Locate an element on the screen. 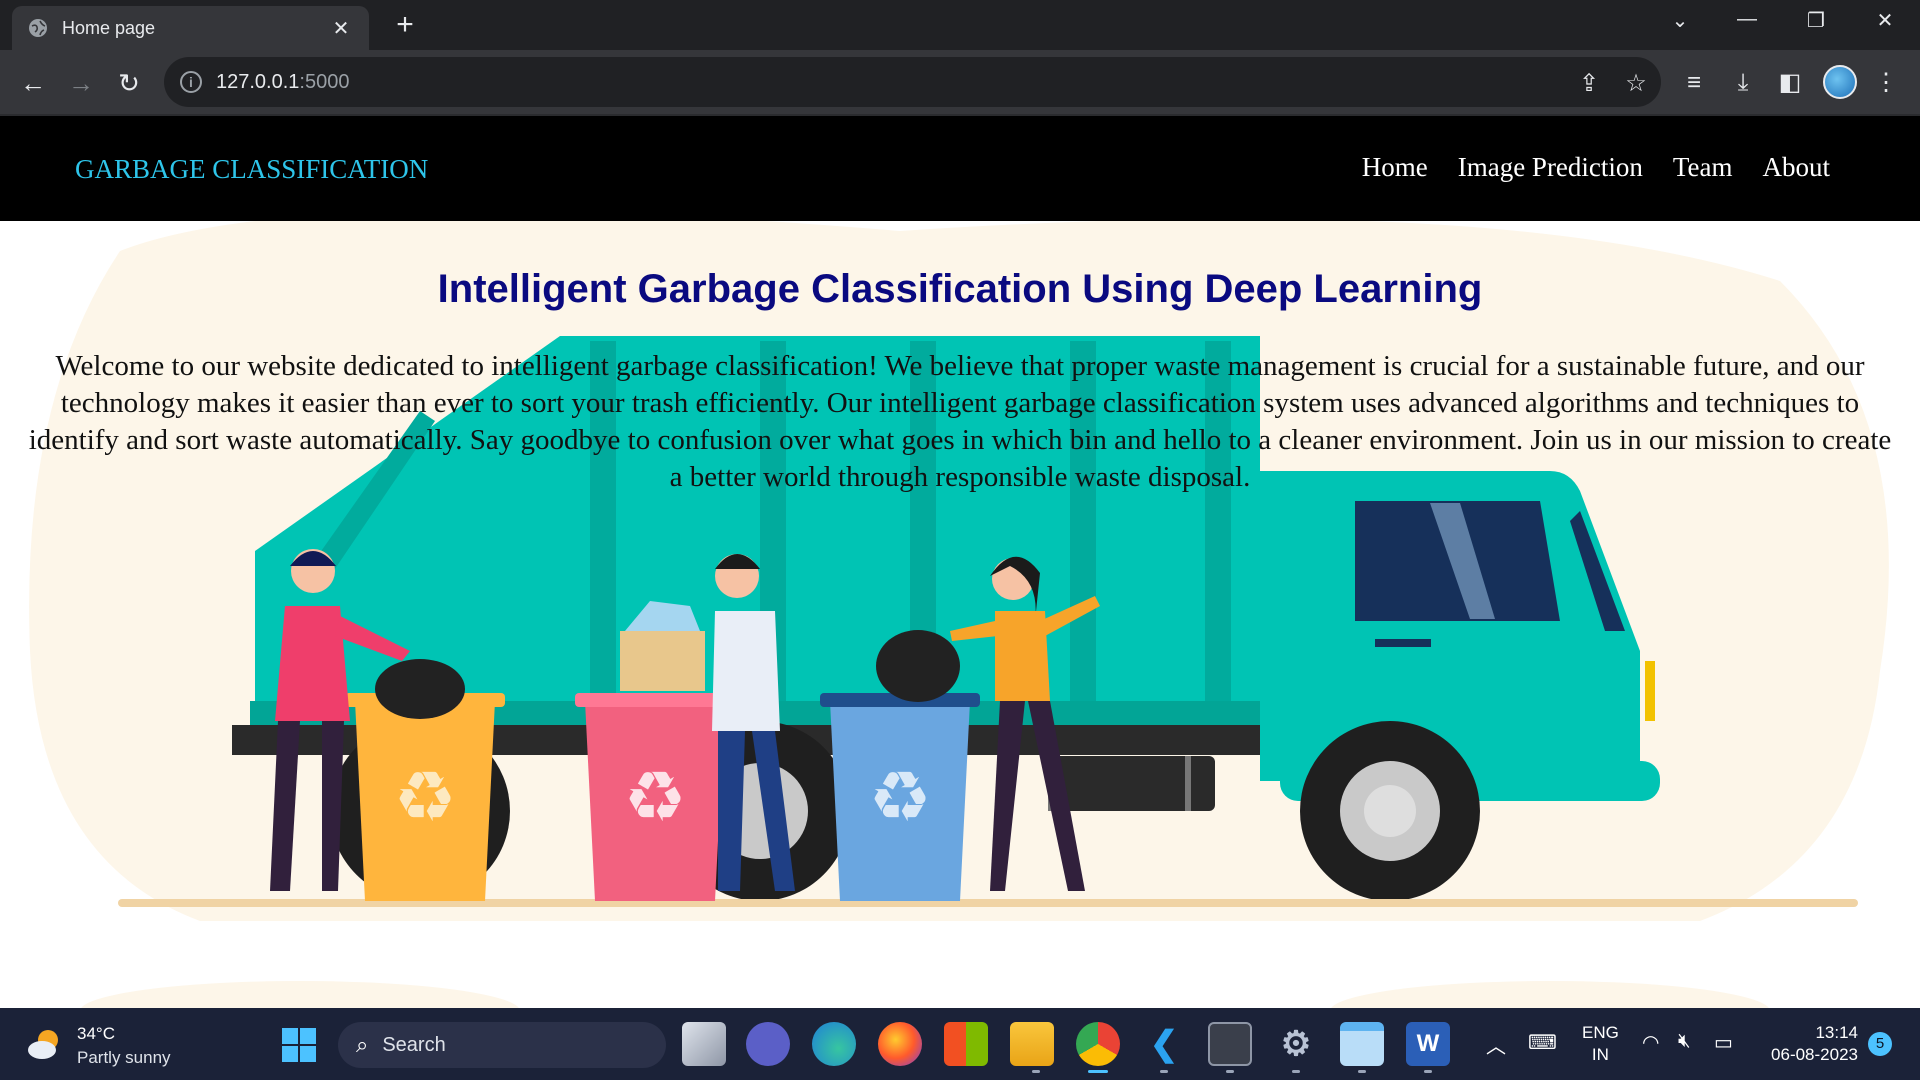 The image size is (1920, 1080). nav-image-prediction: Image Prediction is located at coordinates (1550, 167).